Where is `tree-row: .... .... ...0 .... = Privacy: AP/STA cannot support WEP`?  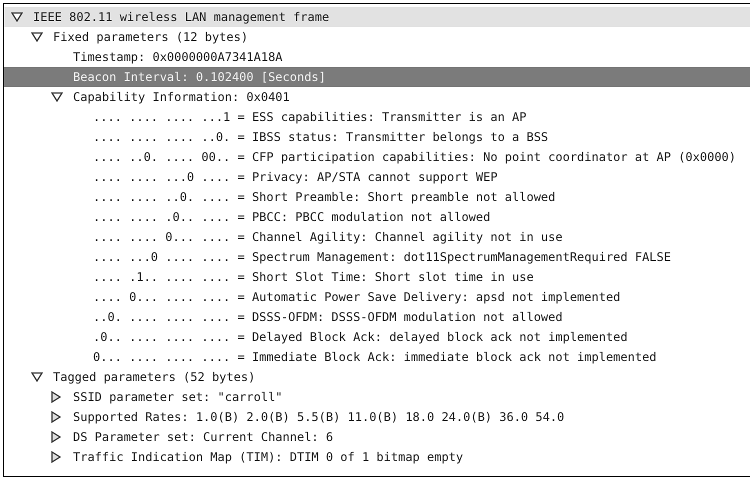 tree-row: .... .... ...0 .... = Privacy: AP/STA cannot support WEP is located at coordinates (377, 177).